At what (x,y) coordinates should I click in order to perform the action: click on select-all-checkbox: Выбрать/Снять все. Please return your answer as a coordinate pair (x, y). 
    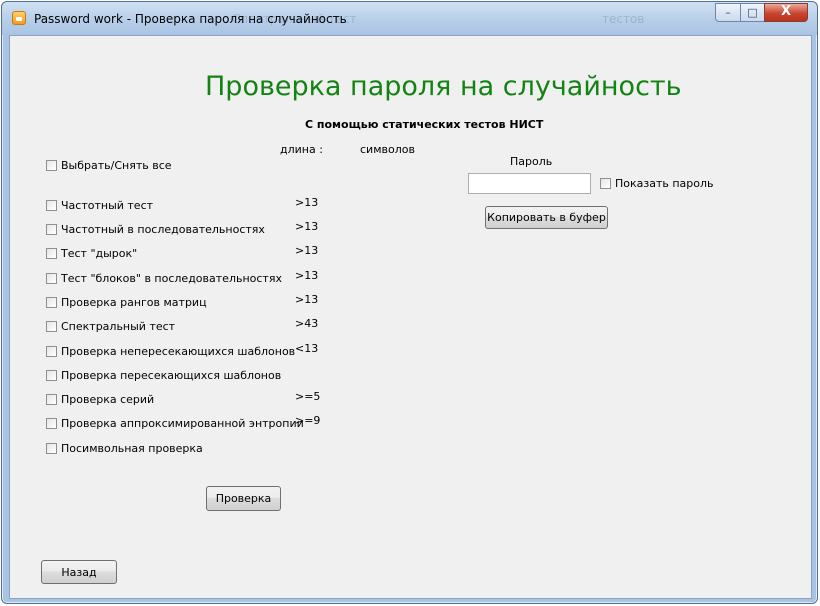
    Looking at the image, I should click on (109, 165).